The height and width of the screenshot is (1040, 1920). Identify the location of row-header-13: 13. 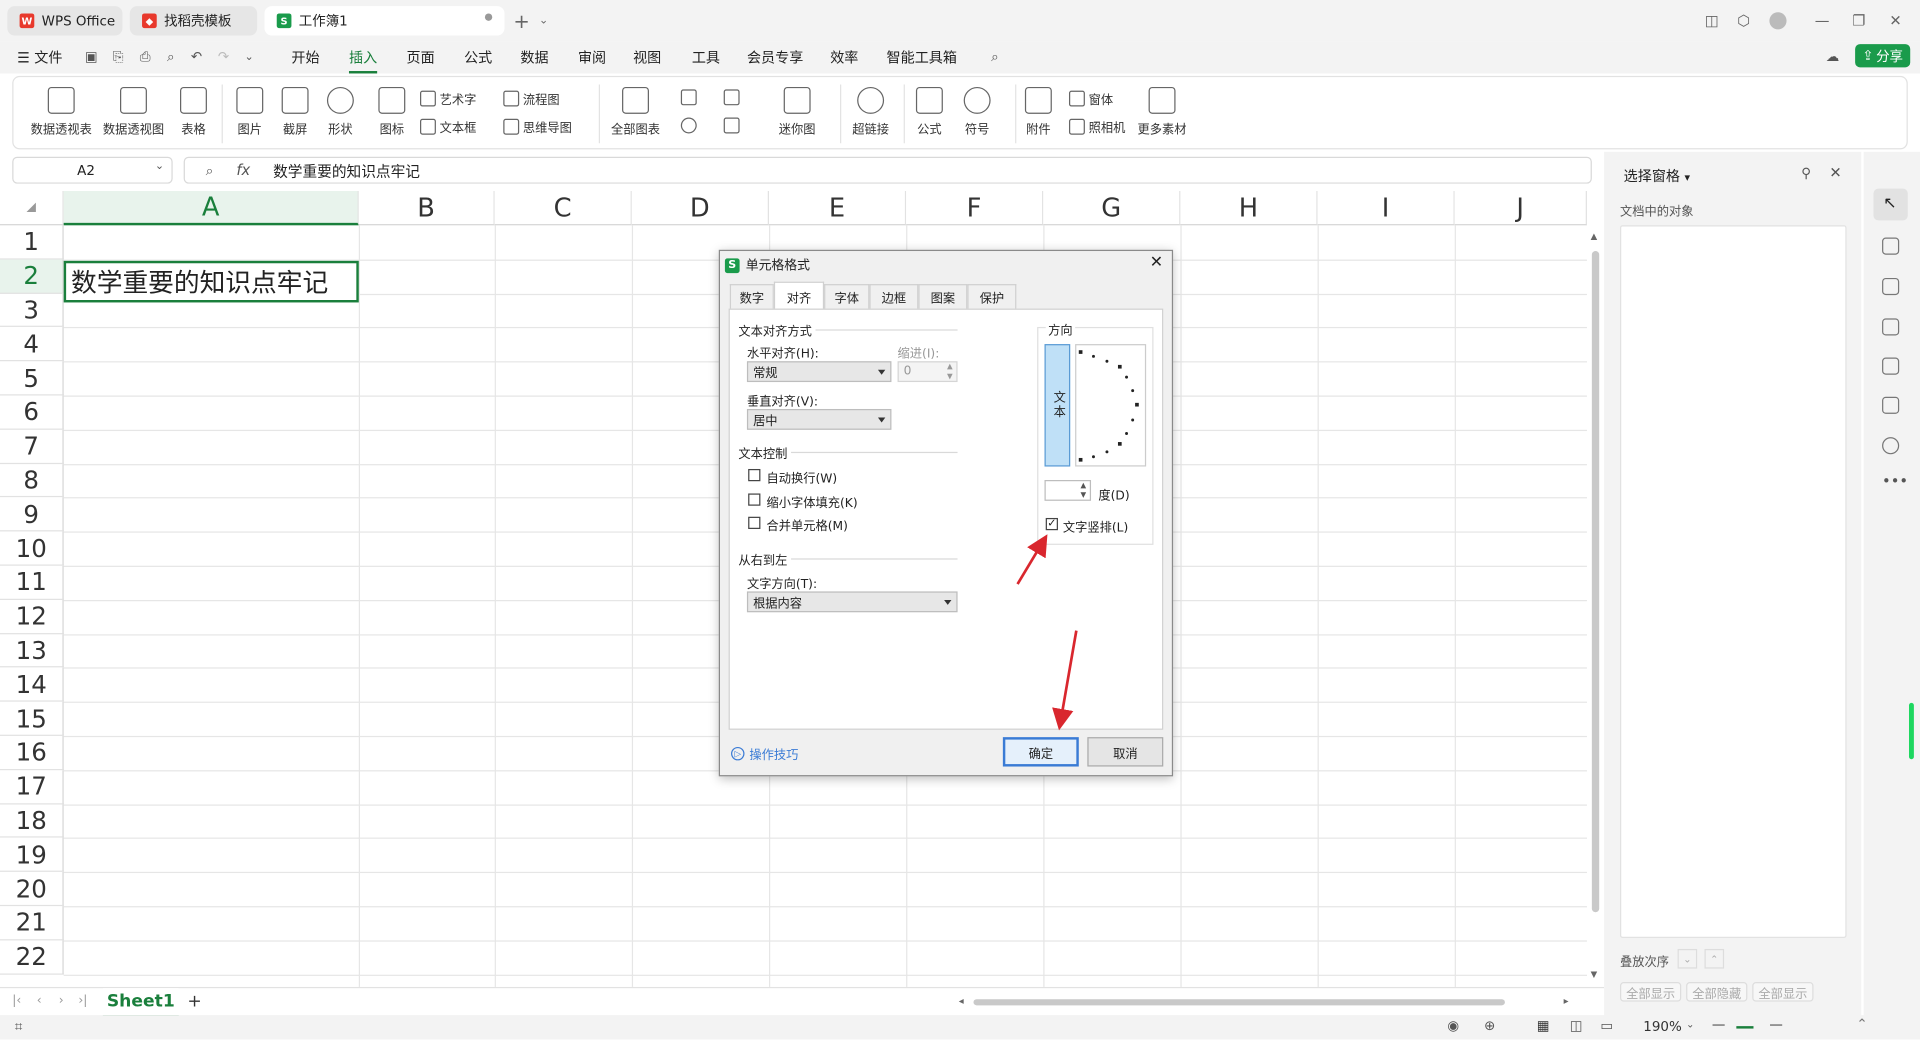
(32, 650).